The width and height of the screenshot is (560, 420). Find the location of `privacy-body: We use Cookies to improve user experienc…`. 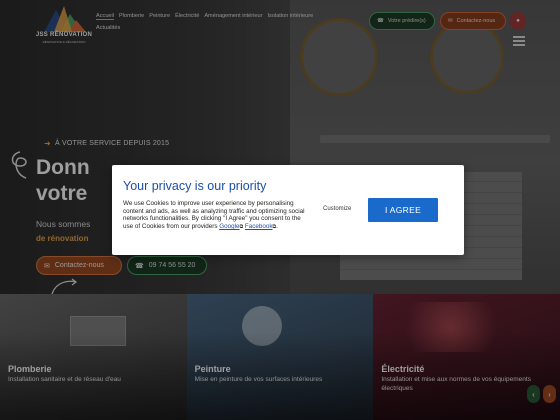

privacy-body: We use Cookies to improve user experienc… is located at coordinates (214, 215).